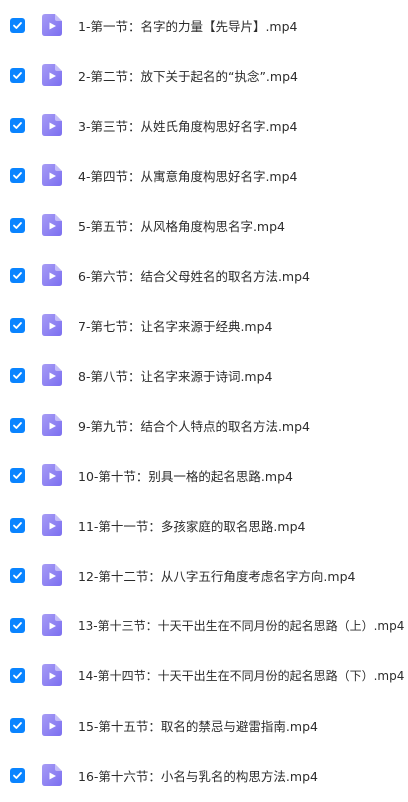  Describe the element at coordinates (241, 625) in the screenshot. I see `file-name: 13-第十三节：十天干出生在不同月份的起名思路（上）.mp4` at that location.